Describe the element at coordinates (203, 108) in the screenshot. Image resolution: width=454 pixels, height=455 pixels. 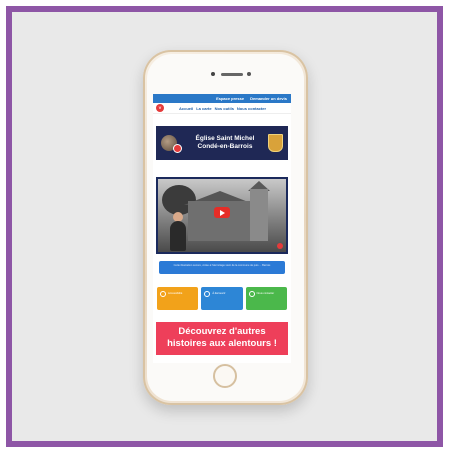
I see `nav-item-map: La carte` at that location.